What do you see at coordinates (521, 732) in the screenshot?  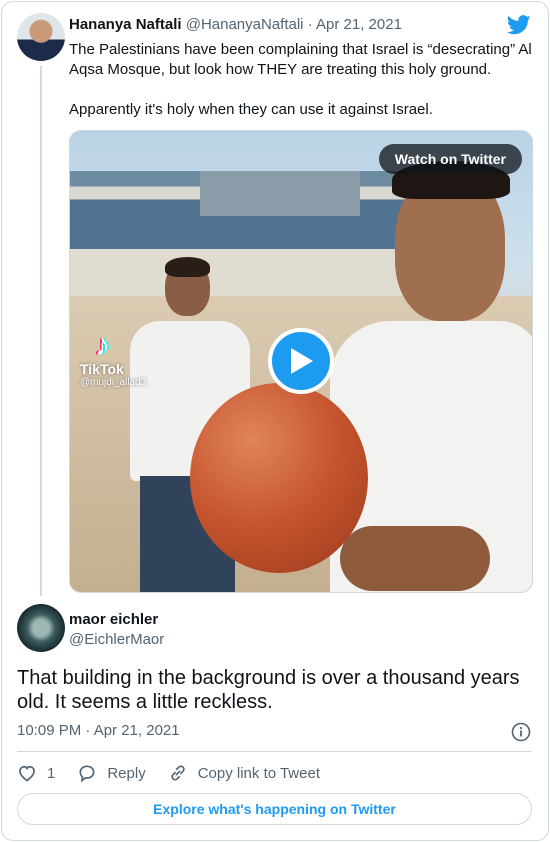 I see `info-icon` at bounding box center [521, 732].